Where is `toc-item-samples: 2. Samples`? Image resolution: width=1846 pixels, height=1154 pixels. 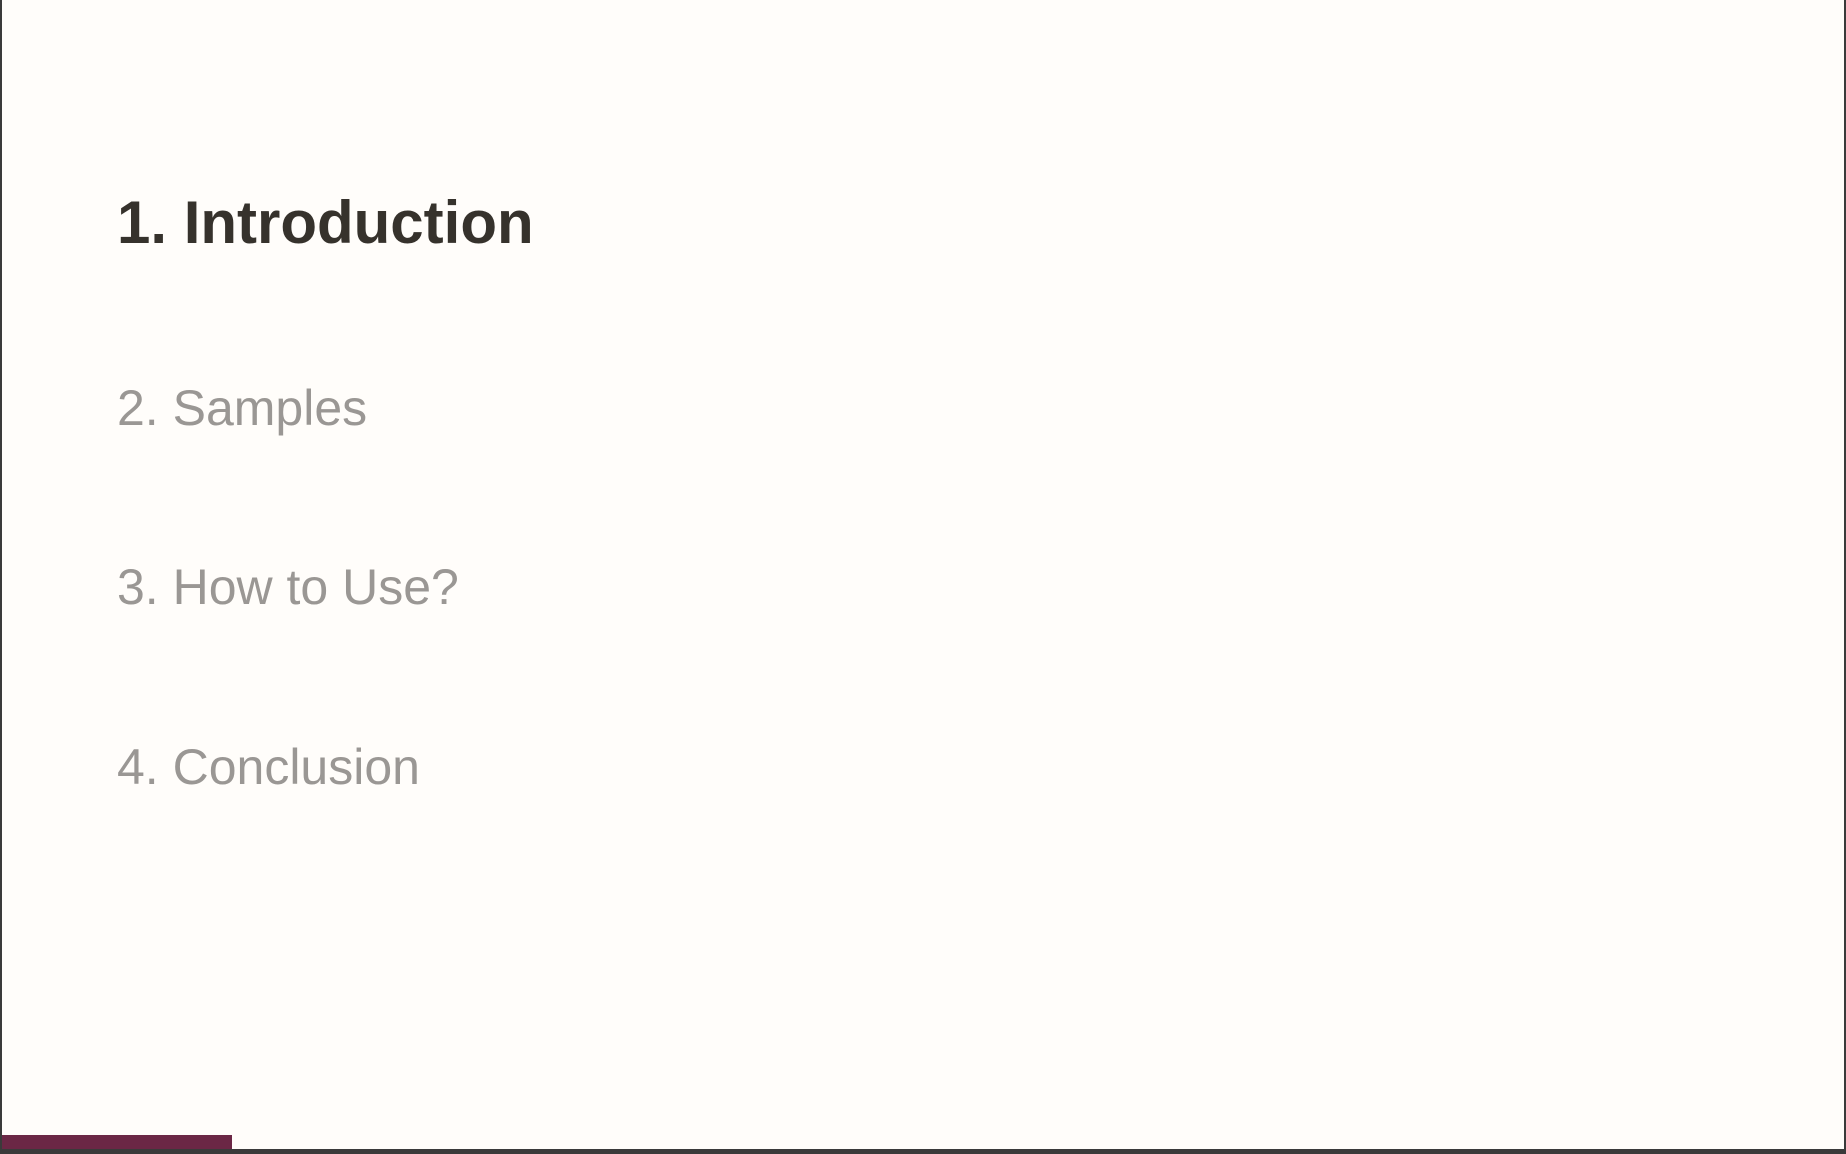
toc-item-samples: 2. Samples is located at coordinates (242, 408).